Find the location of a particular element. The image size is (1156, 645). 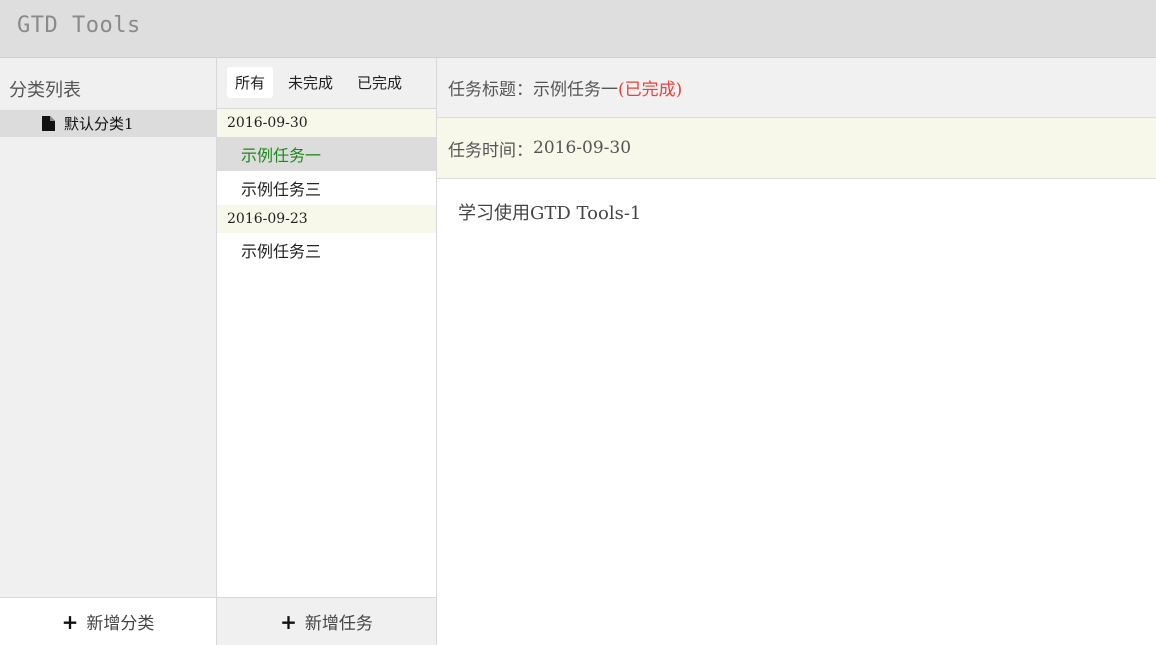

add-category-button: + 新增分类 is located at coordinates (108, 621).